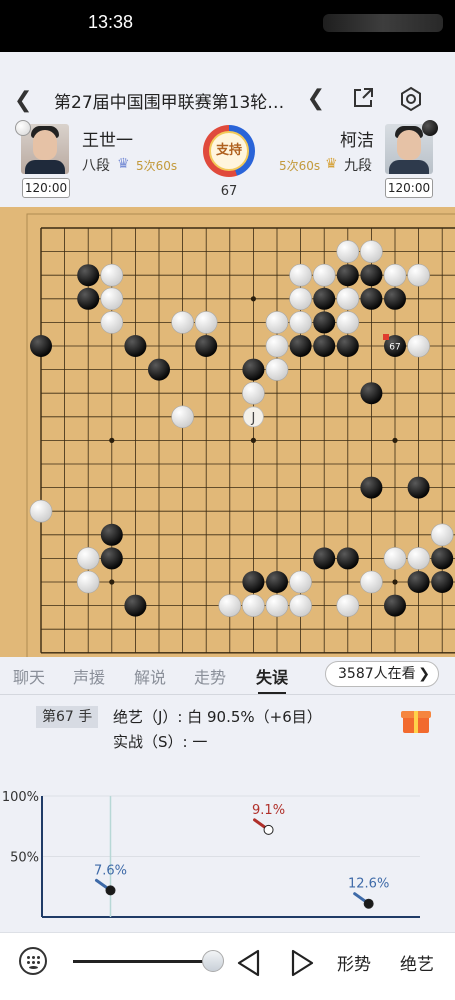 Image resolution: width=455 pixels, height=1000 pixels. I want to click on status-icons, so click(383, 23).